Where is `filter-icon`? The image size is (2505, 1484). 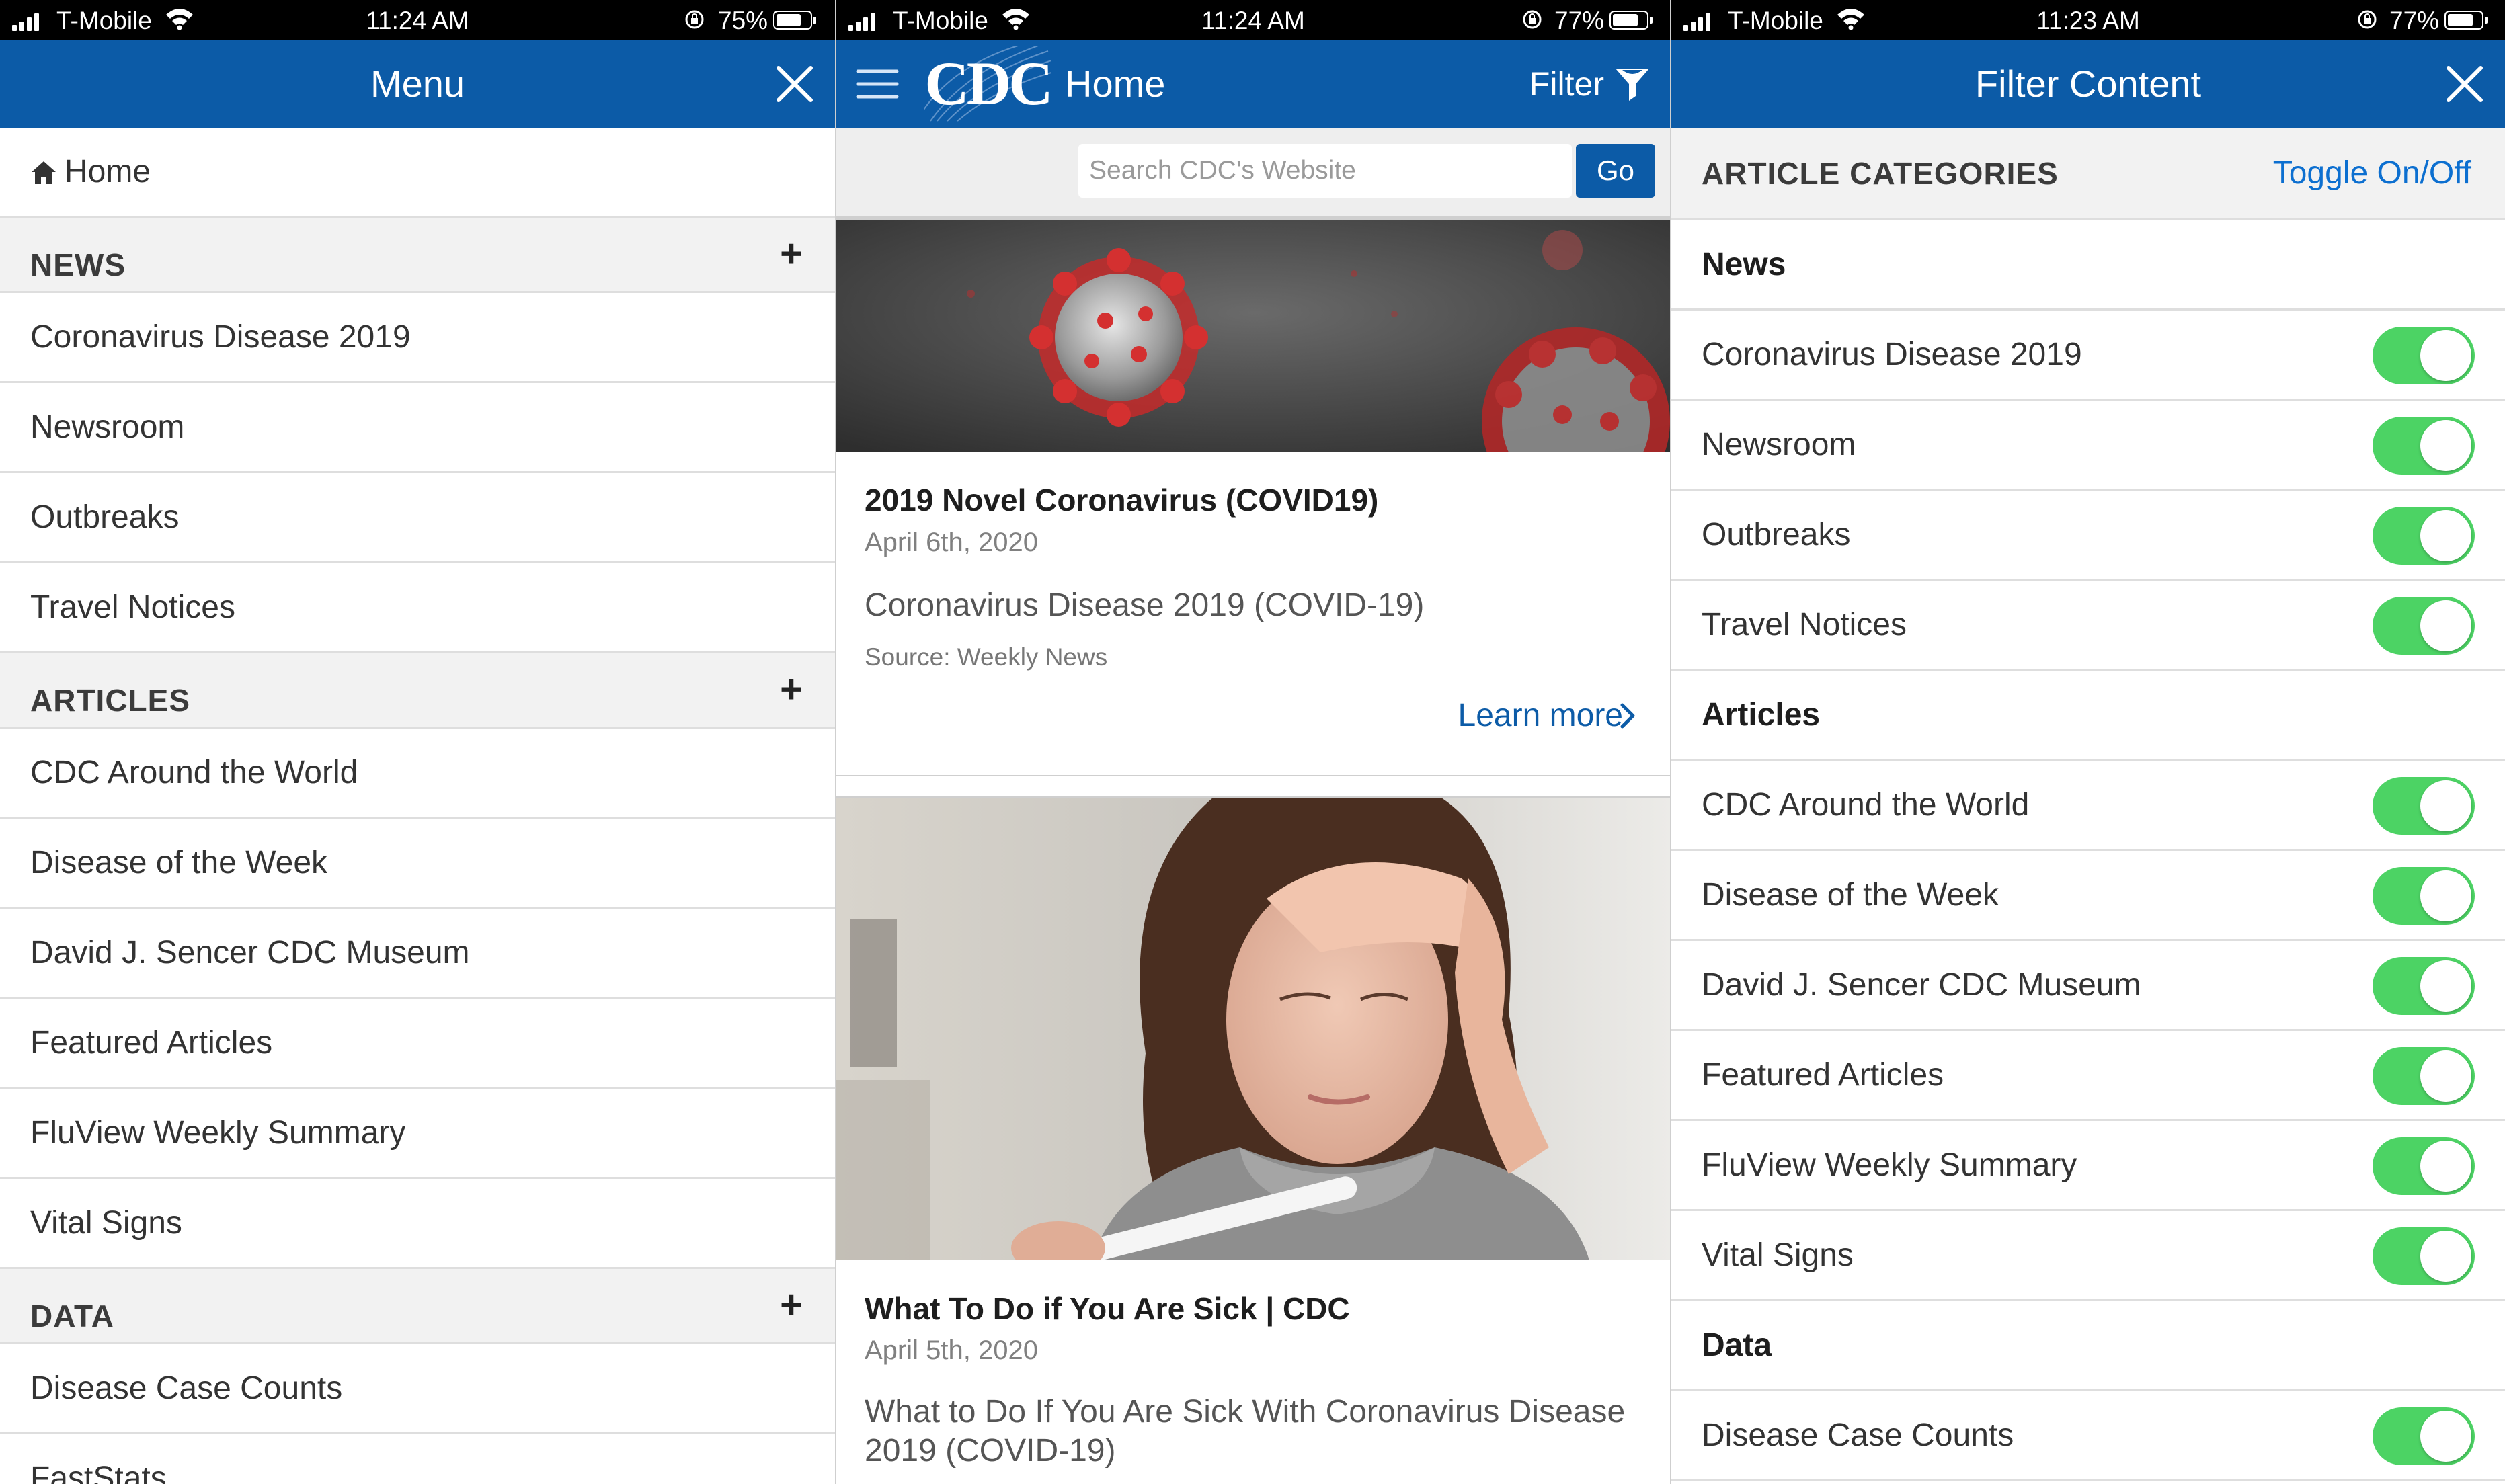
filter-icon is located at coordinates (1632, 83).